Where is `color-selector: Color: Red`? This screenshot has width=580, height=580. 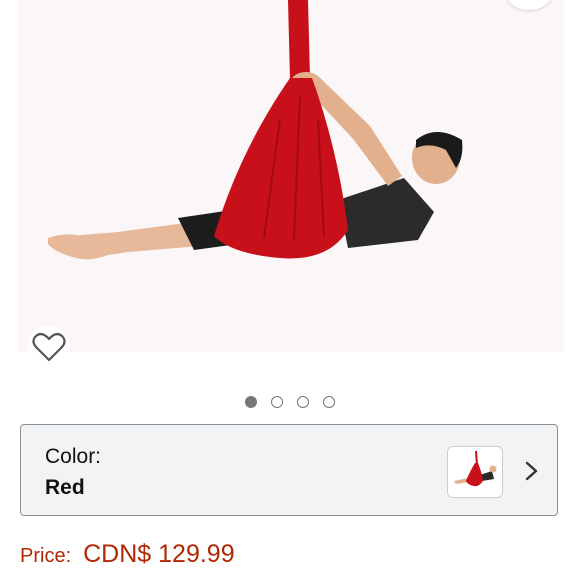 color-selector: Color: Red is located at coordinates (289, 470).